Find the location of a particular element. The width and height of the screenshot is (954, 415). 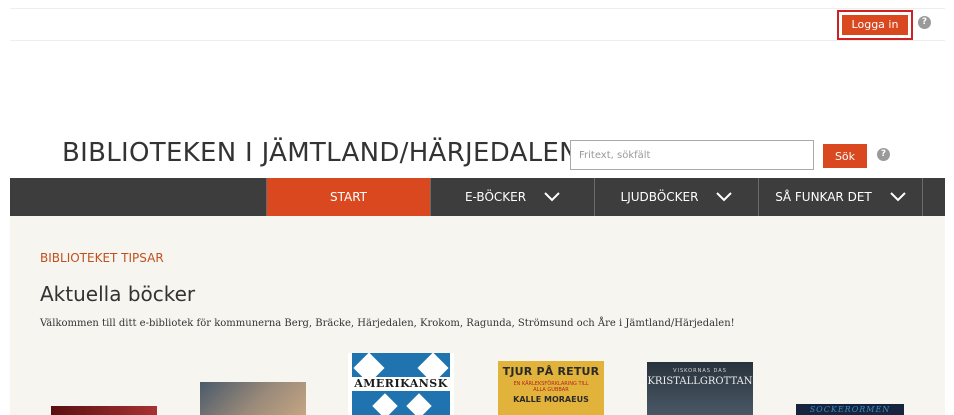

book-title: TJUR PÅ RETUR is located at coordinates (551, 371).